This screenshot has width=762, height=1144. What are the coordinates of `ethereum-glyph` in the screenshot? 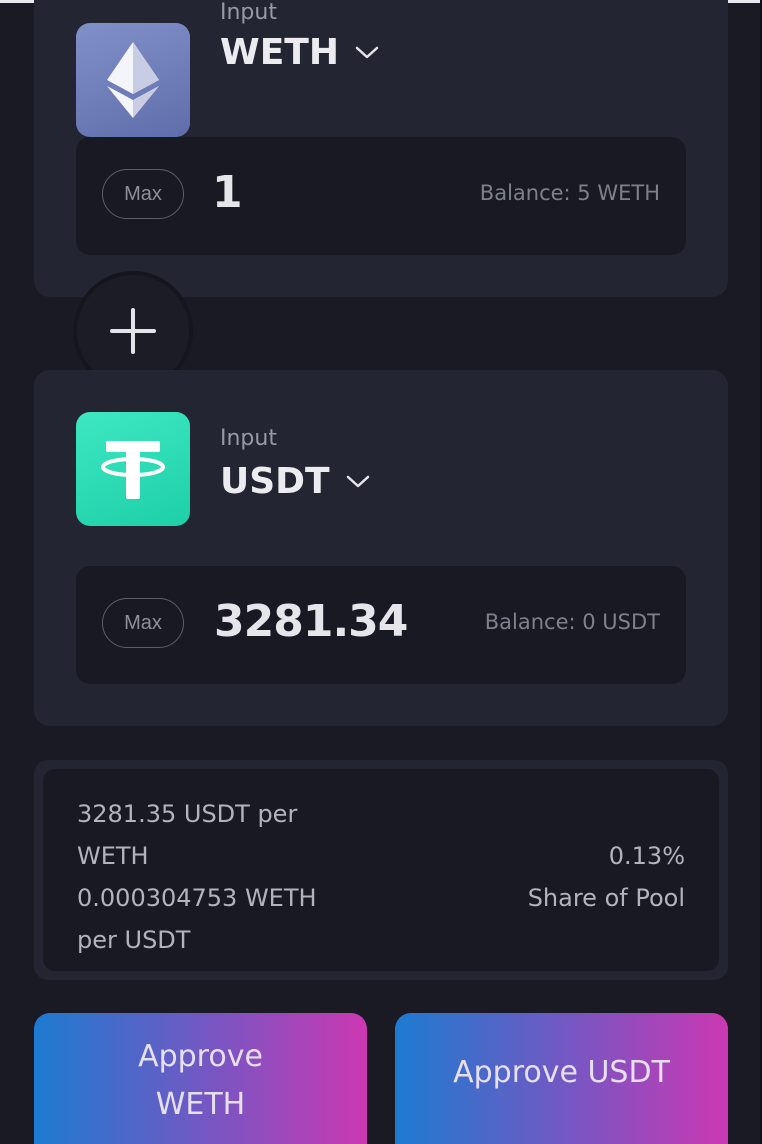 It's located at (133, 80).